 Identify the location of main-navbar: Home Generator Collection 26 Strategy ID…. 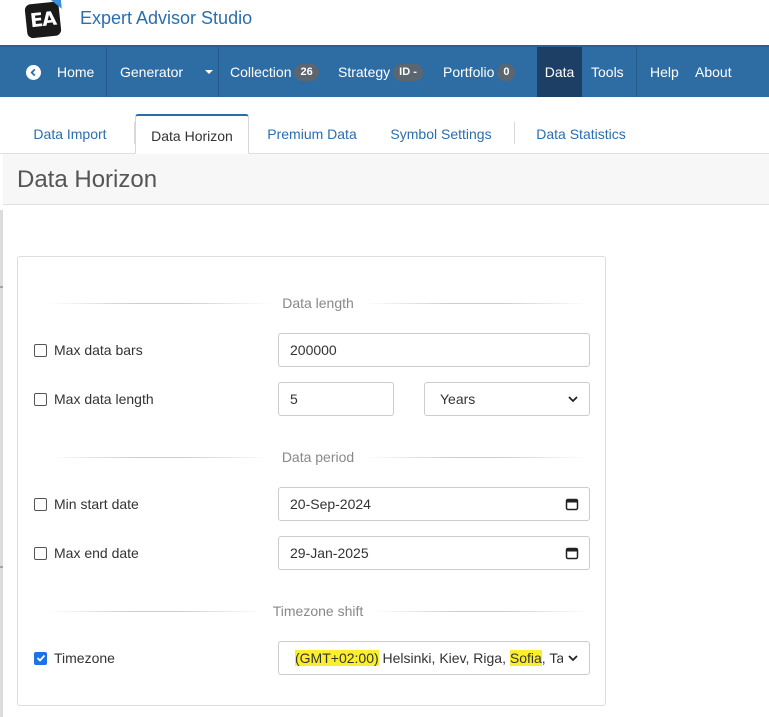
(384, 71).